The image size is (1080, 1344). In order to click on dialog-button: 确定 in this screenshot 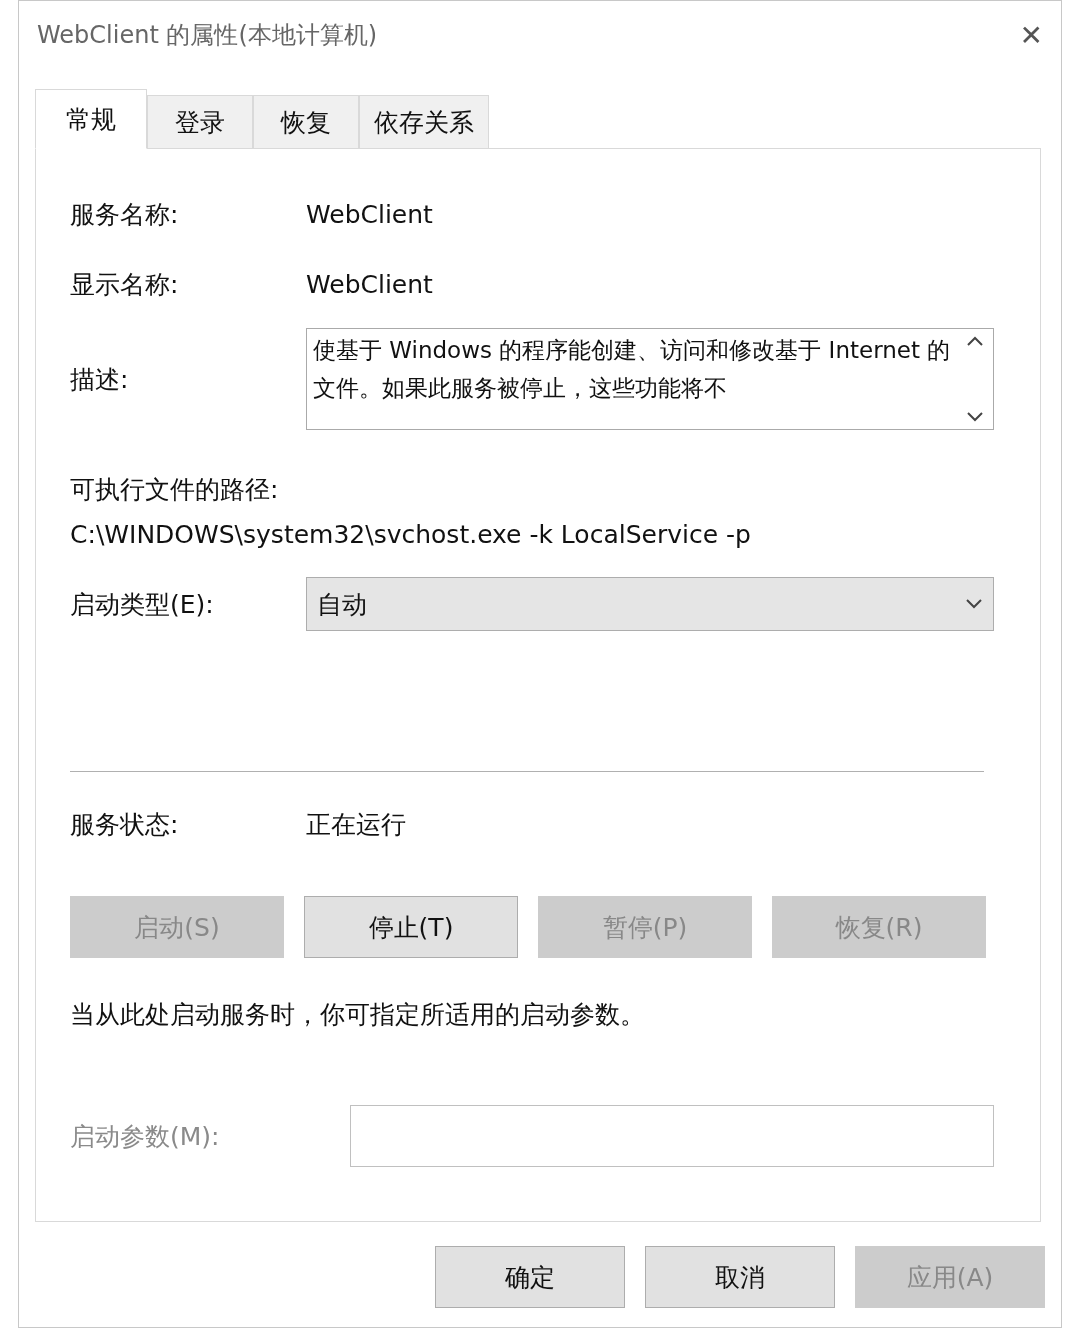, I will do `click(530, 1277)`.